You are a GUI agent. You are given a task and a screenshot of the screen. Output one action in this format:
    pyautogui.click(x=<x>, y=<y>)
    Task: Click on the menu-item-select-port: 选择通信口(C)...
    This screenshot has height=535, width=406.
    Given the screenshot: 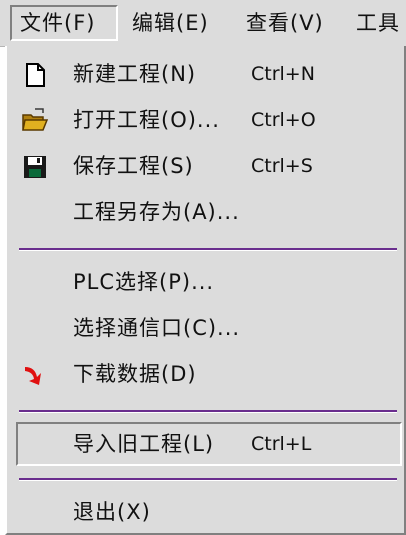 What is the action you would take?
    pyautogui.click(x=205, y=328)
    